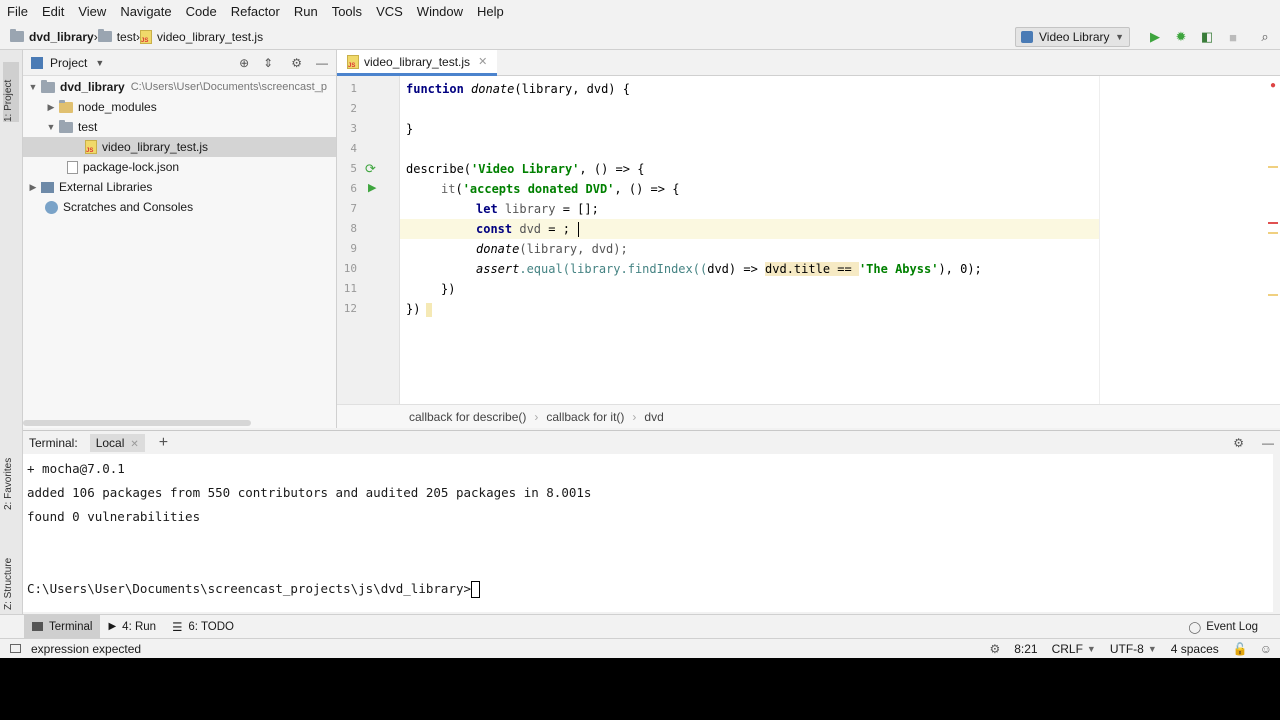  What do you see at coordinates (244, 63) in the screenshot?
I see `locate-icon: ⊕` at bounding box center [244, 63].